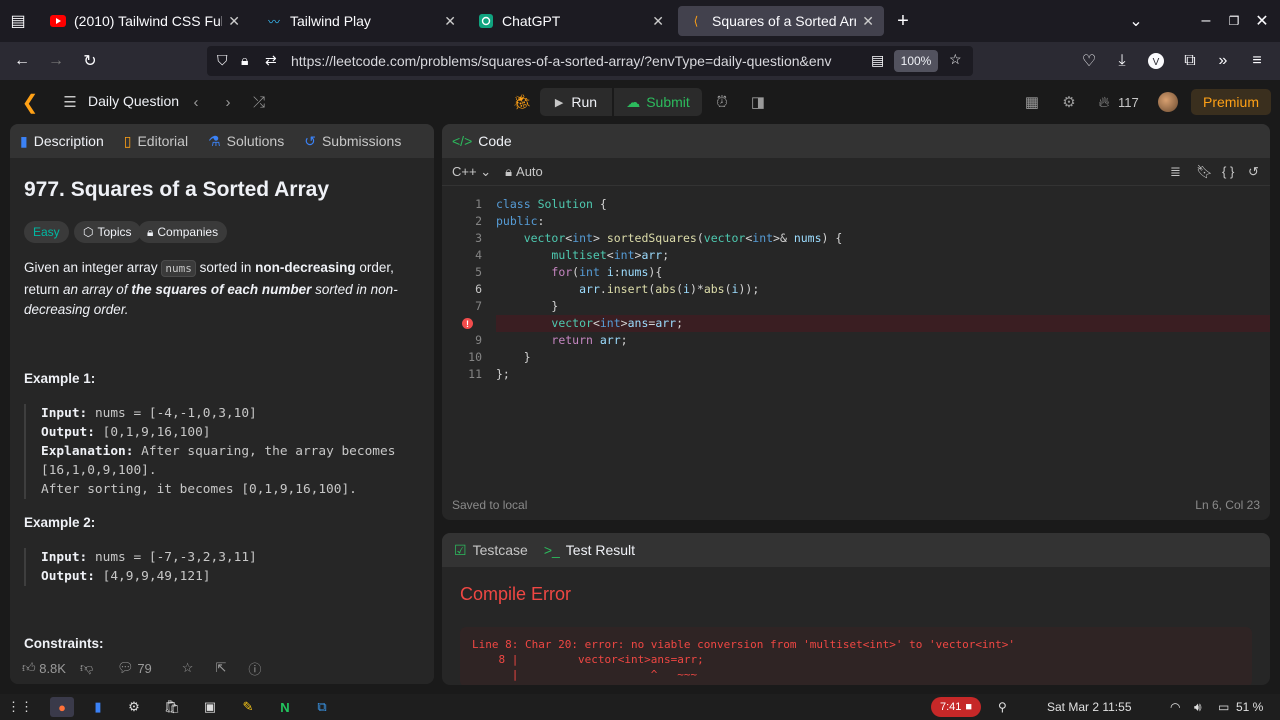 This screenshot has width=1280, height=720. What do you see at coordinates (285, 707) in the screenshot?
I see `notion-app-icon: N` at bounding box center [285, 707].